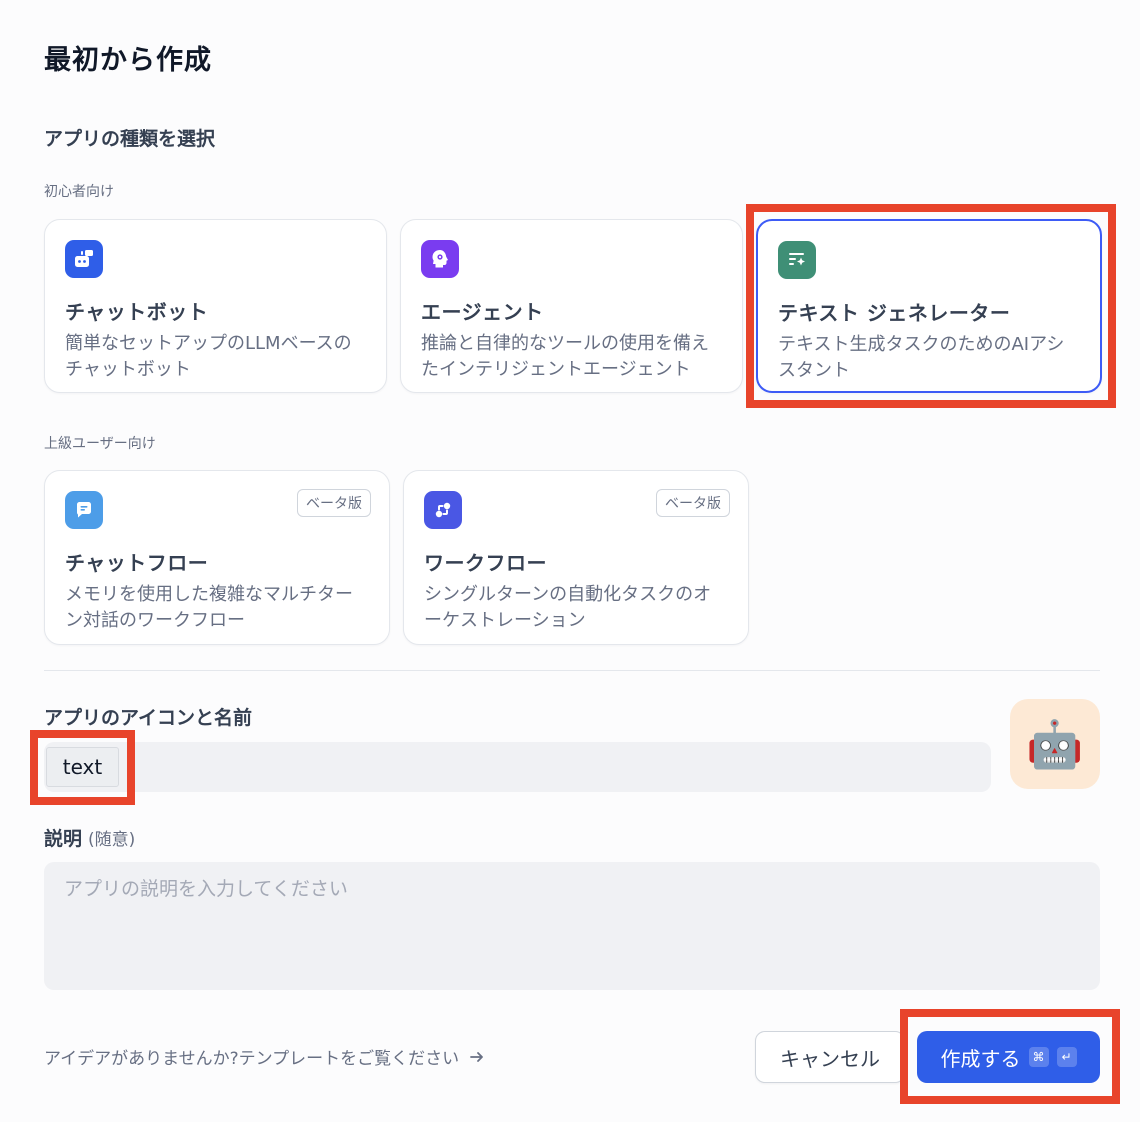 The width and height of the screenshot is (1140, 1122). What do you see at coordinates (209, 607) in the screenshot?
I see `card-description: メモリを使用した複雑なマルチターン対話のワークフロー` at bounding box center [209, 607].